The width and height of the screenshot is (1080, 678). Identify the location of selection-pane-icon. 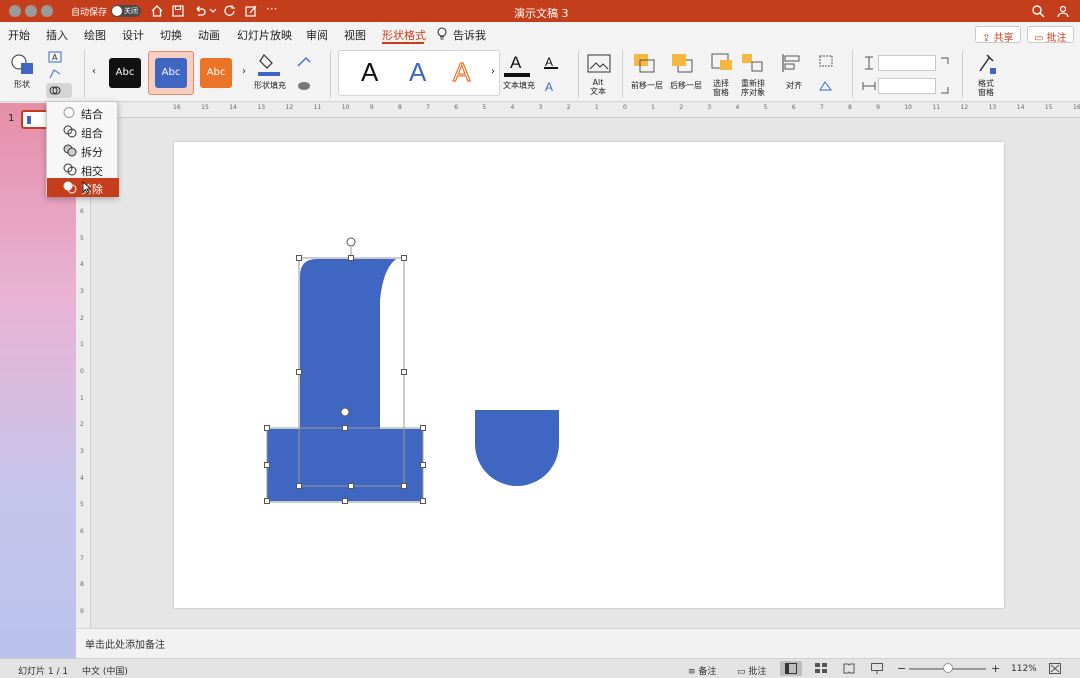
(722, 63).